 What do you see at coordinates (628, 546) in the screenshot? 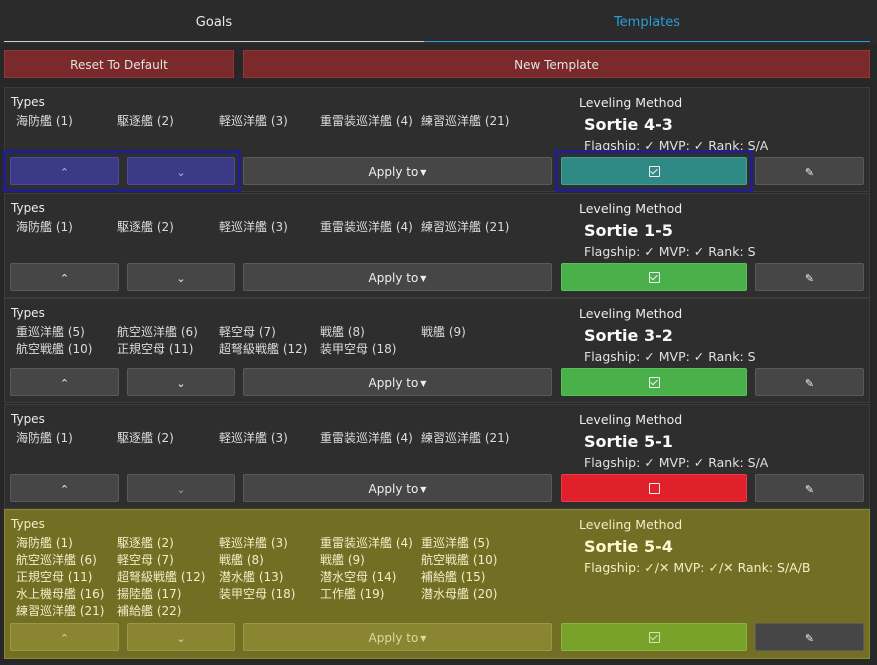
I see `sortie-title: Sortie 5-4` at bounding box center [628, 546].